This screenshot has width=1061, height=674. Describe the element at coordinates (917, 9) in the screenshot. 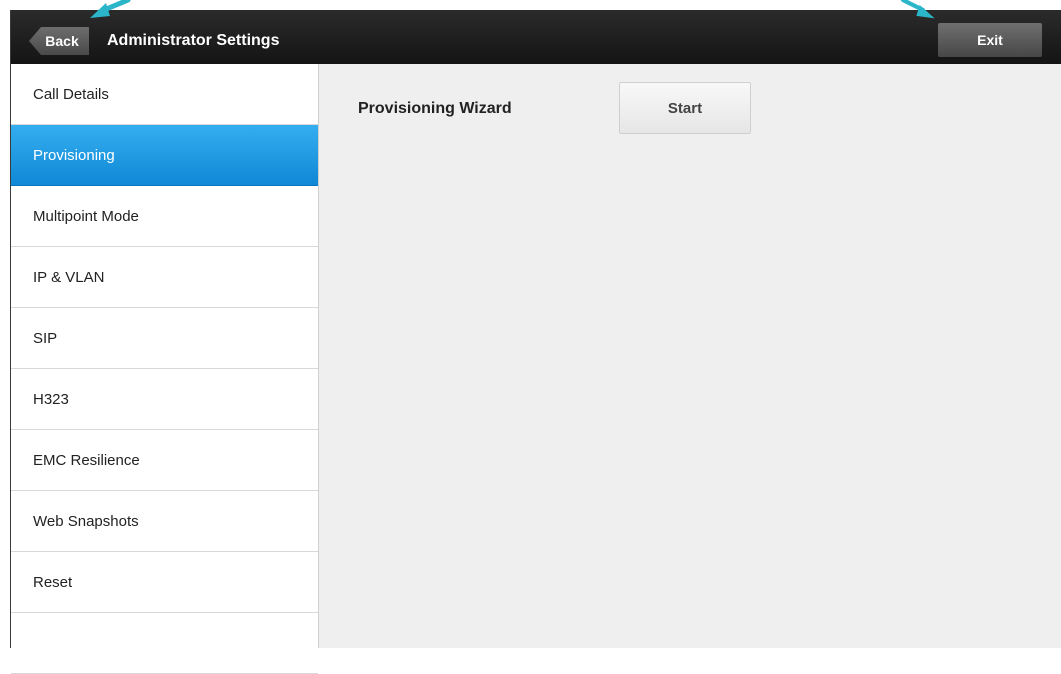

I see `exit-callout-arrow-icon` at that location.